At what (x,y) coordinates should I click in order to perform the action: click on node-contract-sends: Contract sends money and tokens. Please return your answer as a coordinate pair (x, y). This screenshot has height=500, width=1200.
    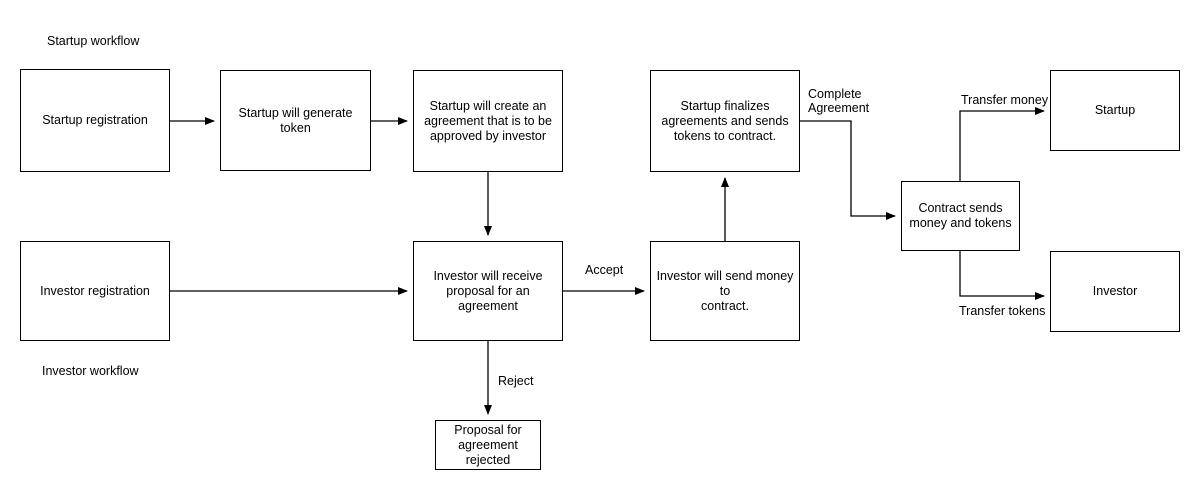
    Looking at the image, I should click on (960, 216).